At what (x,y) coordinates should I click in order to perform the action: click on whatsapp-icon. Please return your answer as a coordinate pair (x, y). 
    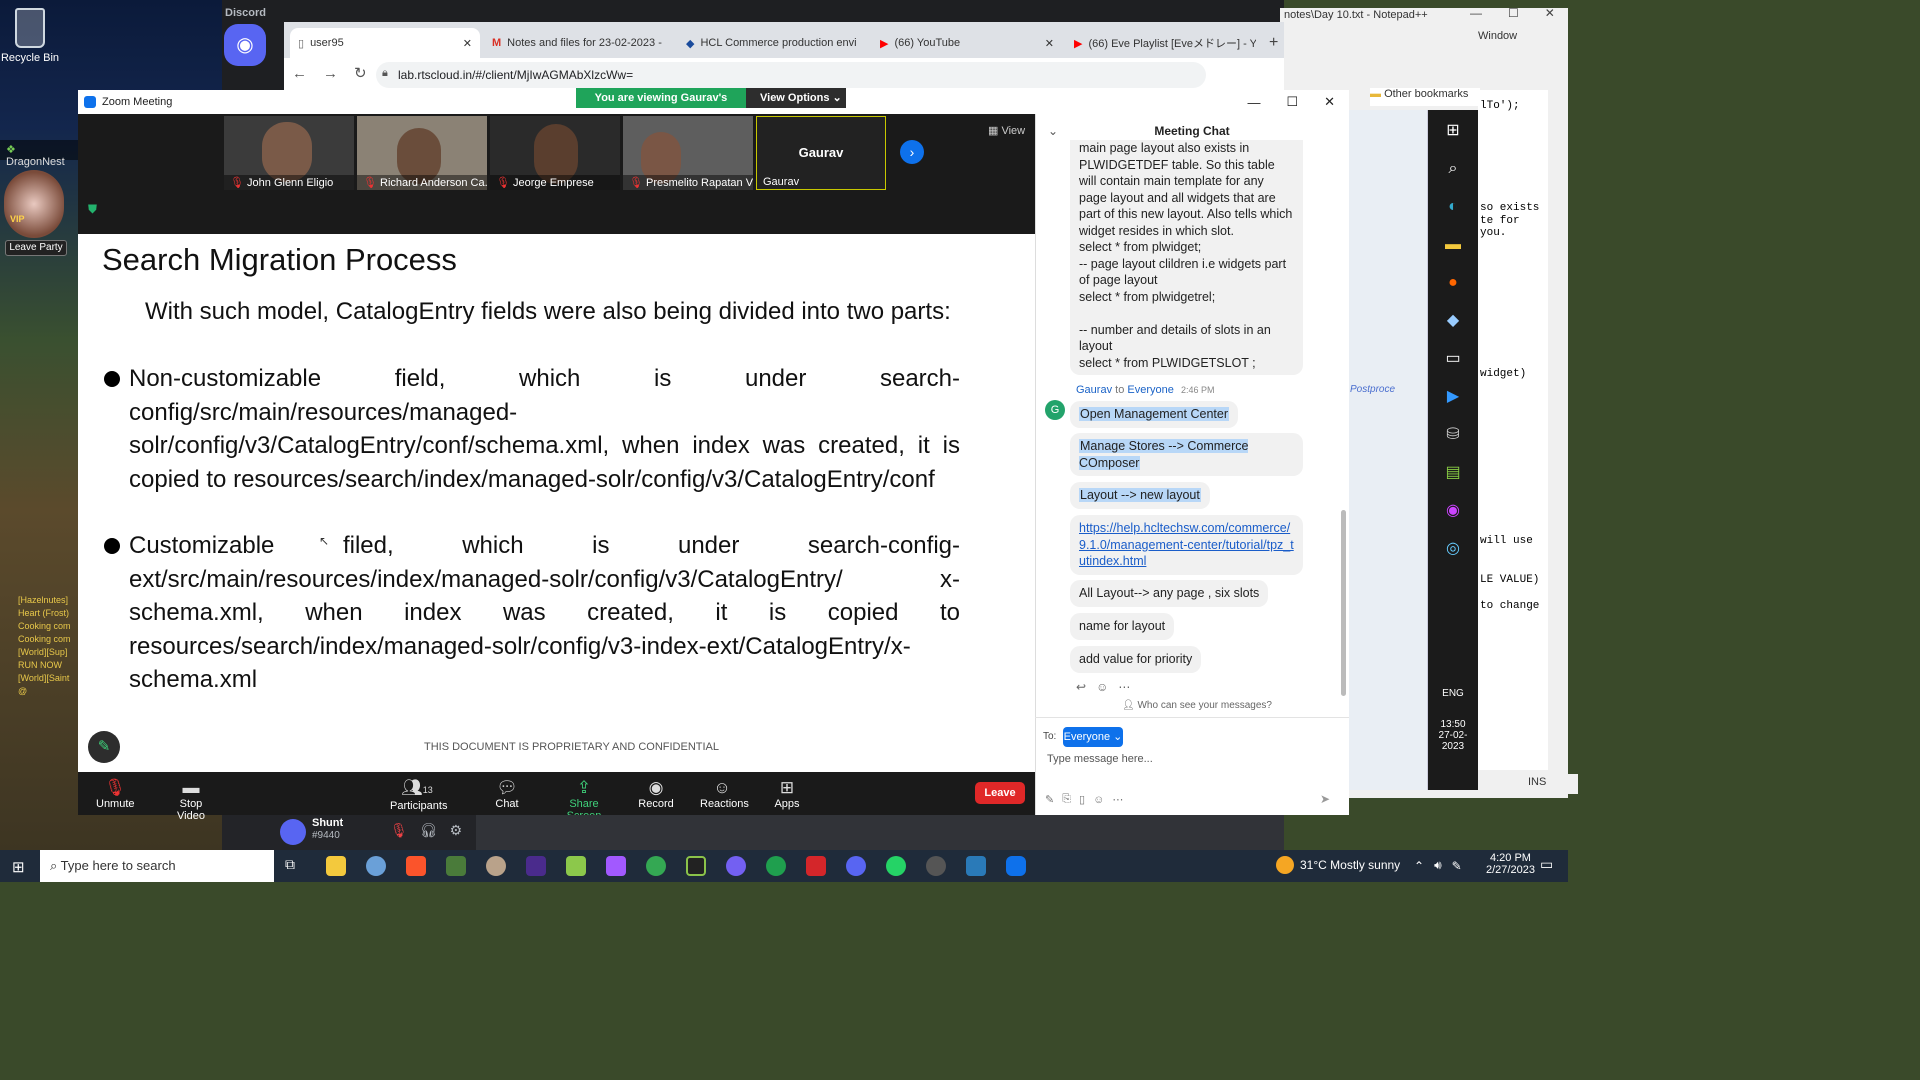
    Looking at the image, I should click on (896, 866).